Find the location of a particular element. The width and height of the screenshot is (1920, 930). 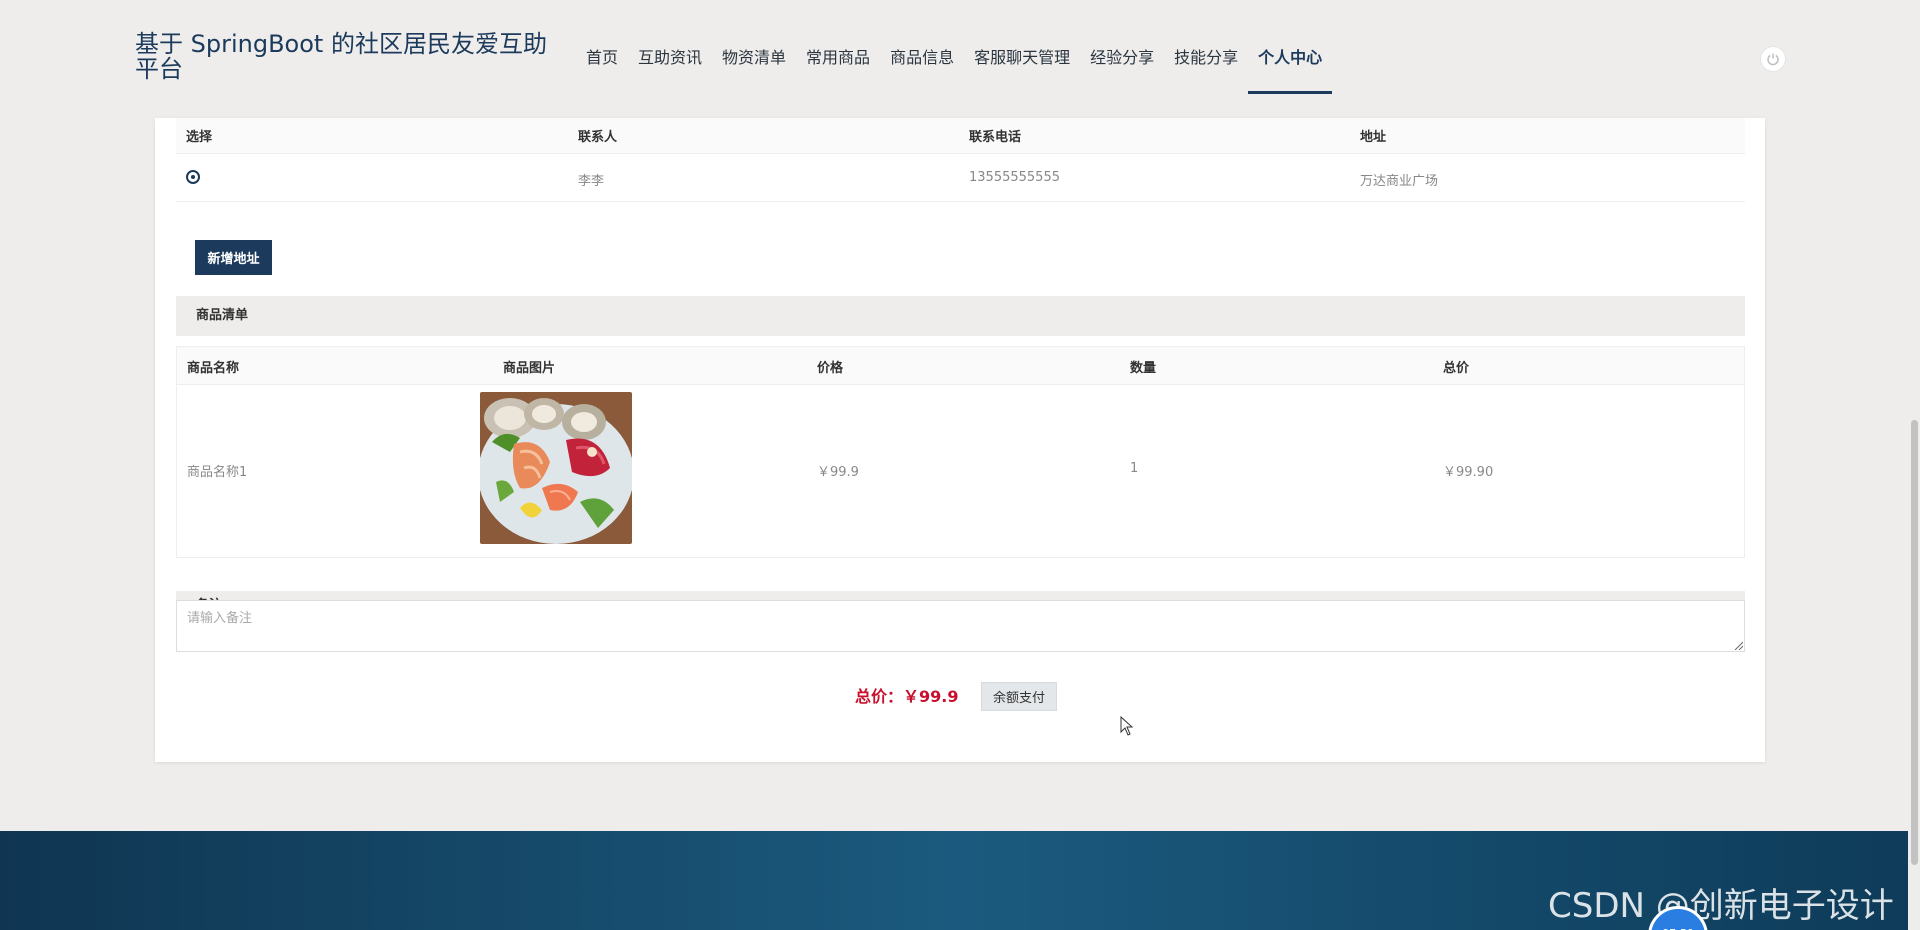

power-icon is located at coordinates (1773, 59).